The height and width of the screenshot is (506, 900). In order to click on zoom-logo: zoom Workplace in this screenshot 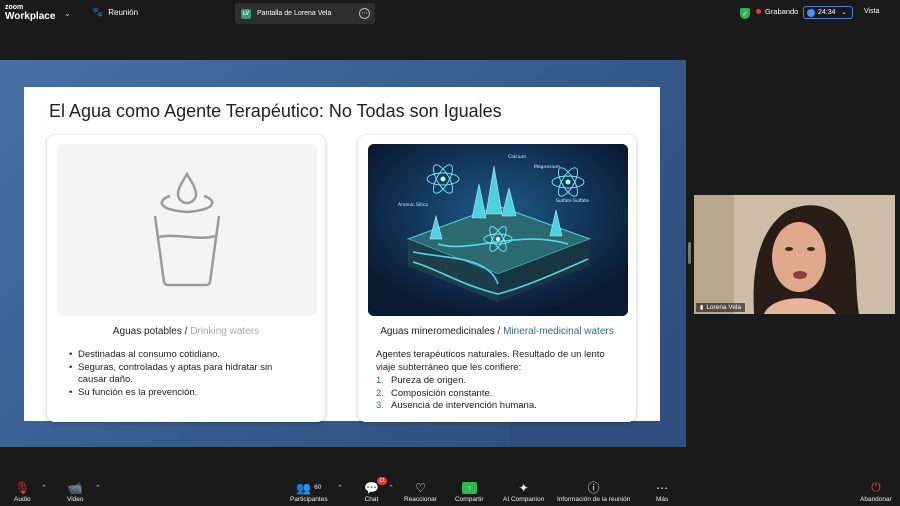, I will do `click(30, 12)`.